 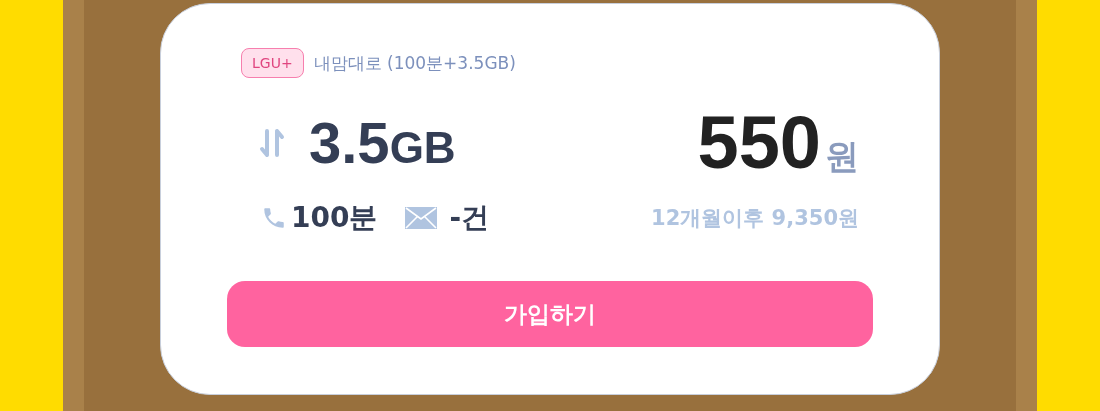 I want to click on voice-minutes: 100분, so click(x=334, y=218).